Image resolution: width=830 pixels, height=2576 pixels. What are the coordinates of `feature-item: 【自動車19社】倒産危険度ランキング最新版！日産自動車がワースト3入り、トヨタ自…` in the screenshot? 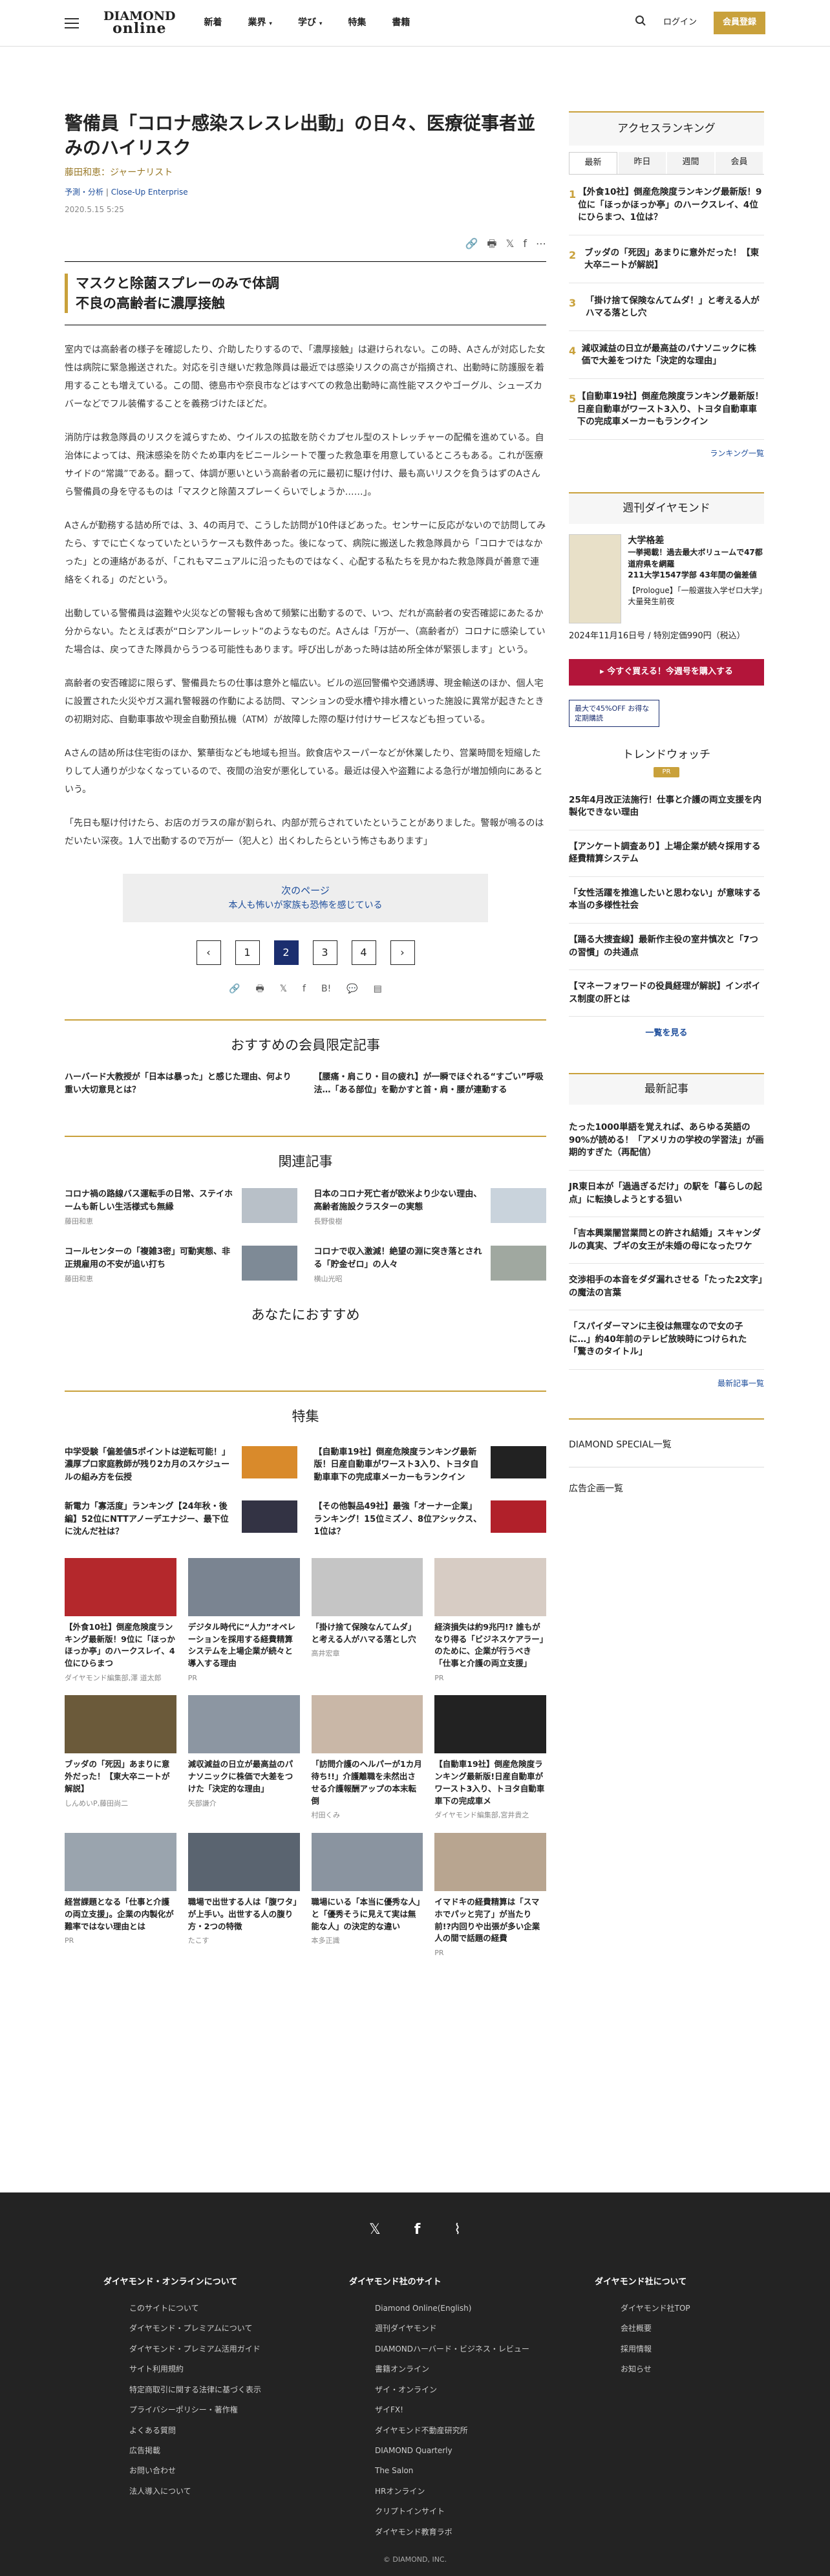 It's located at (430, 1464).